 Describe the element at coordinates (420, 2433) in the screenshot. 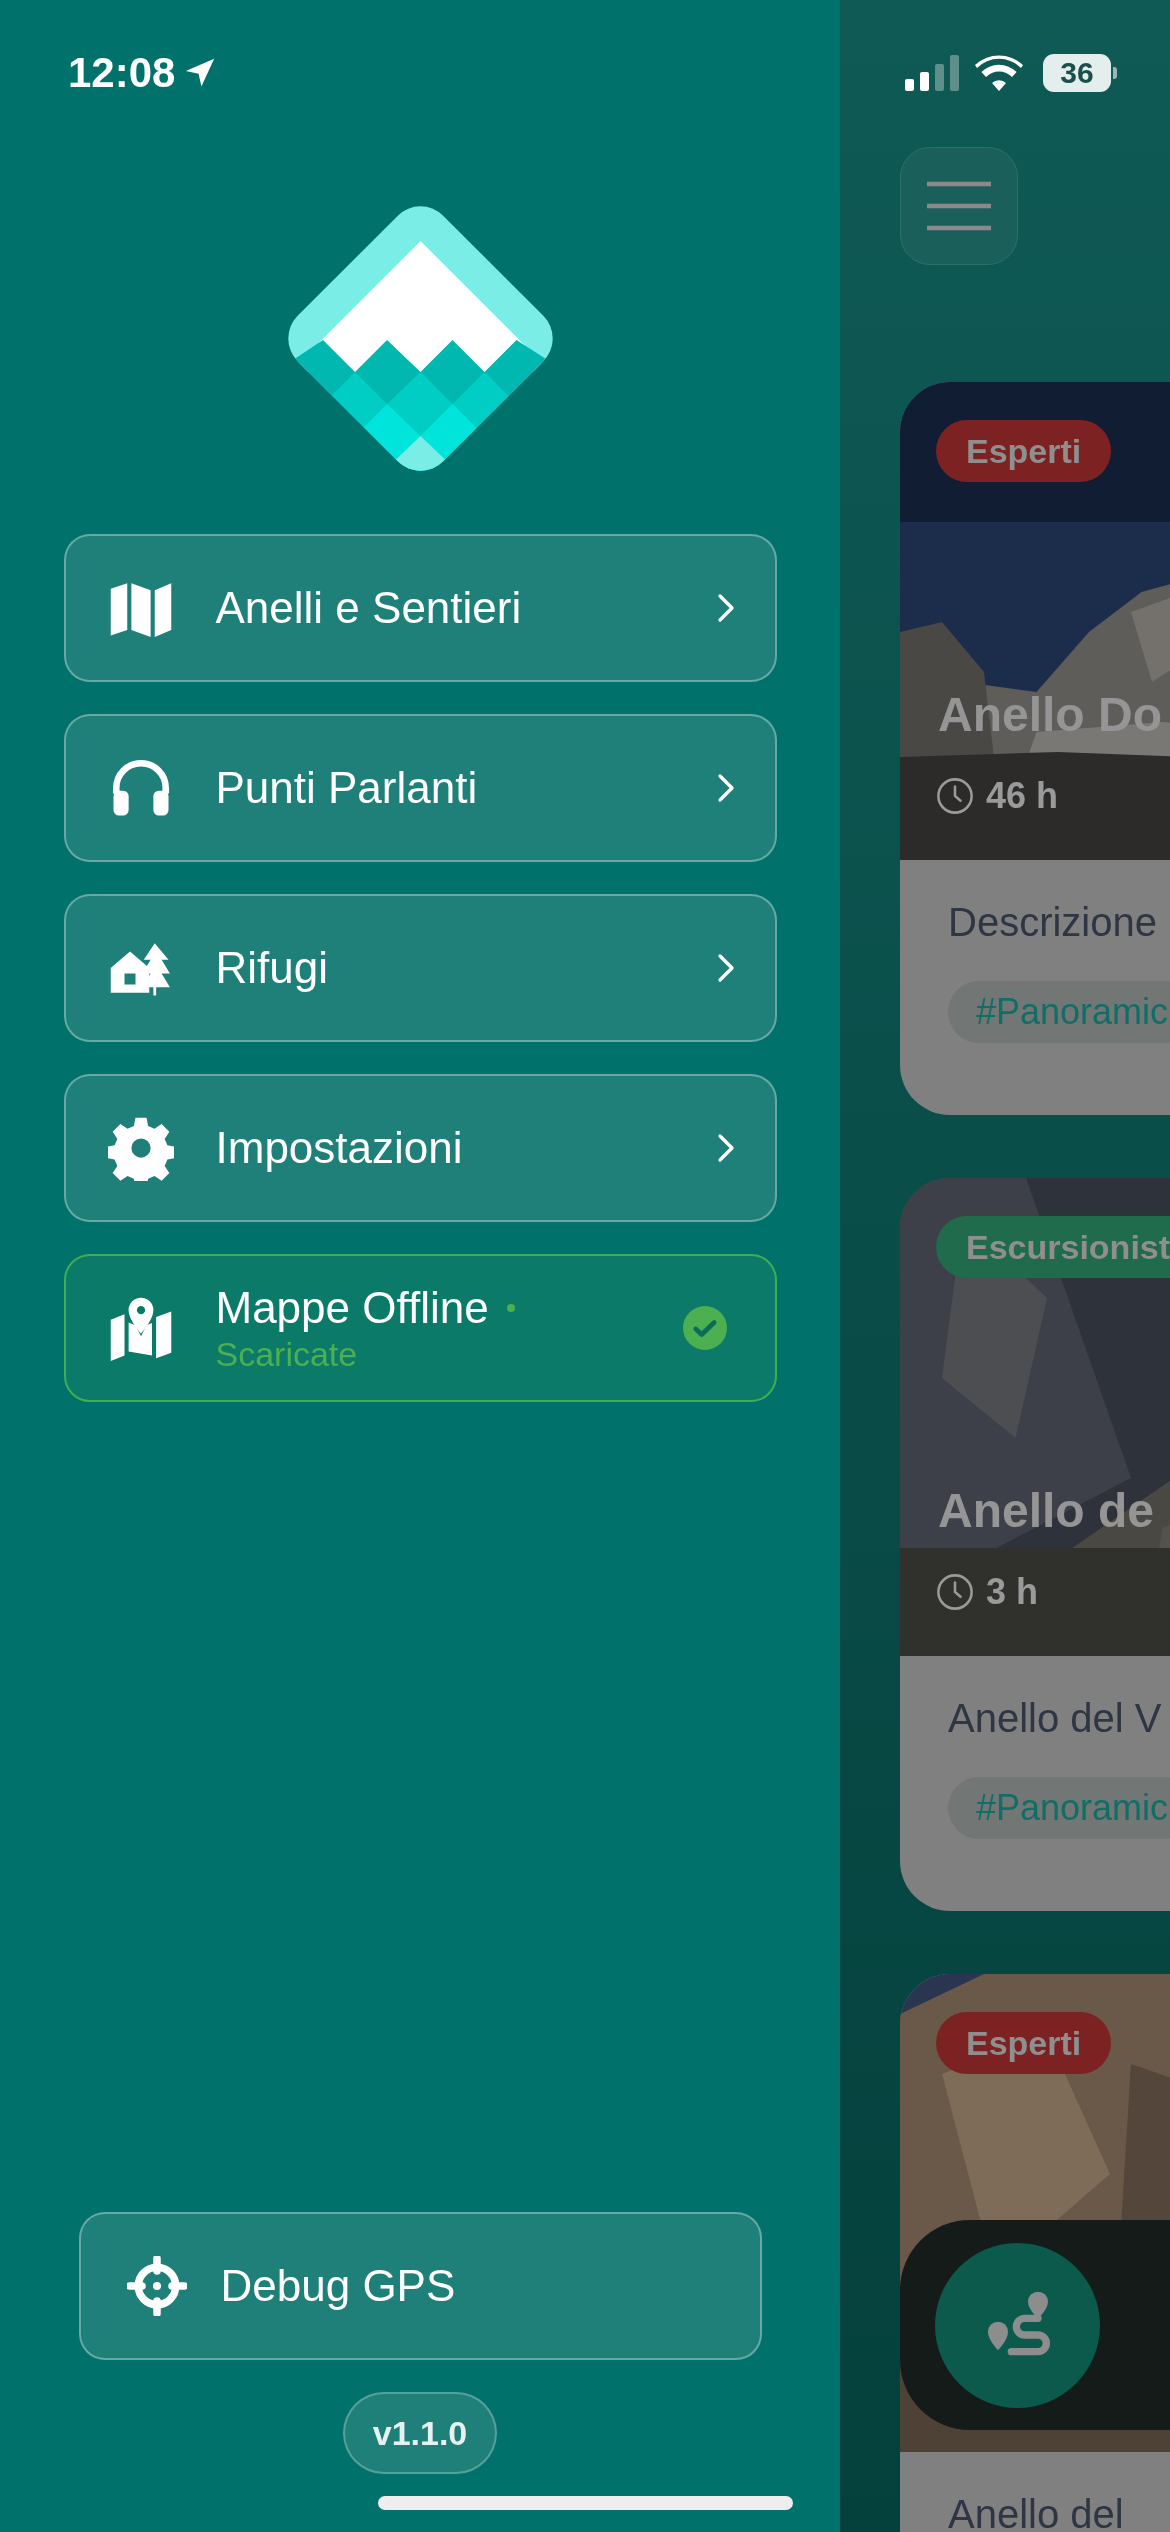

I see `version-badge: v1.1.0` at that location.